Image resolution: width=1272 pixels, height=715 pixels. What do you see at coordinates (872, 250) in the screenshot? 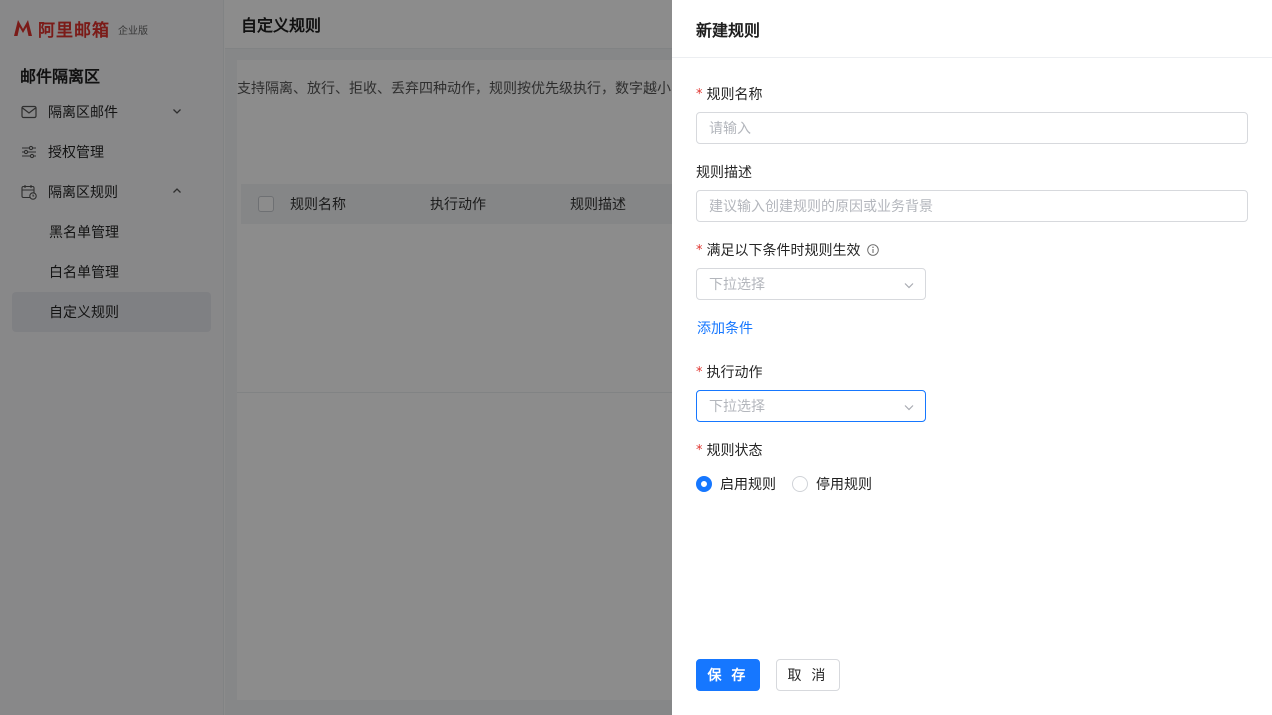
I see `info-icon` at bounding box center [872, 250].